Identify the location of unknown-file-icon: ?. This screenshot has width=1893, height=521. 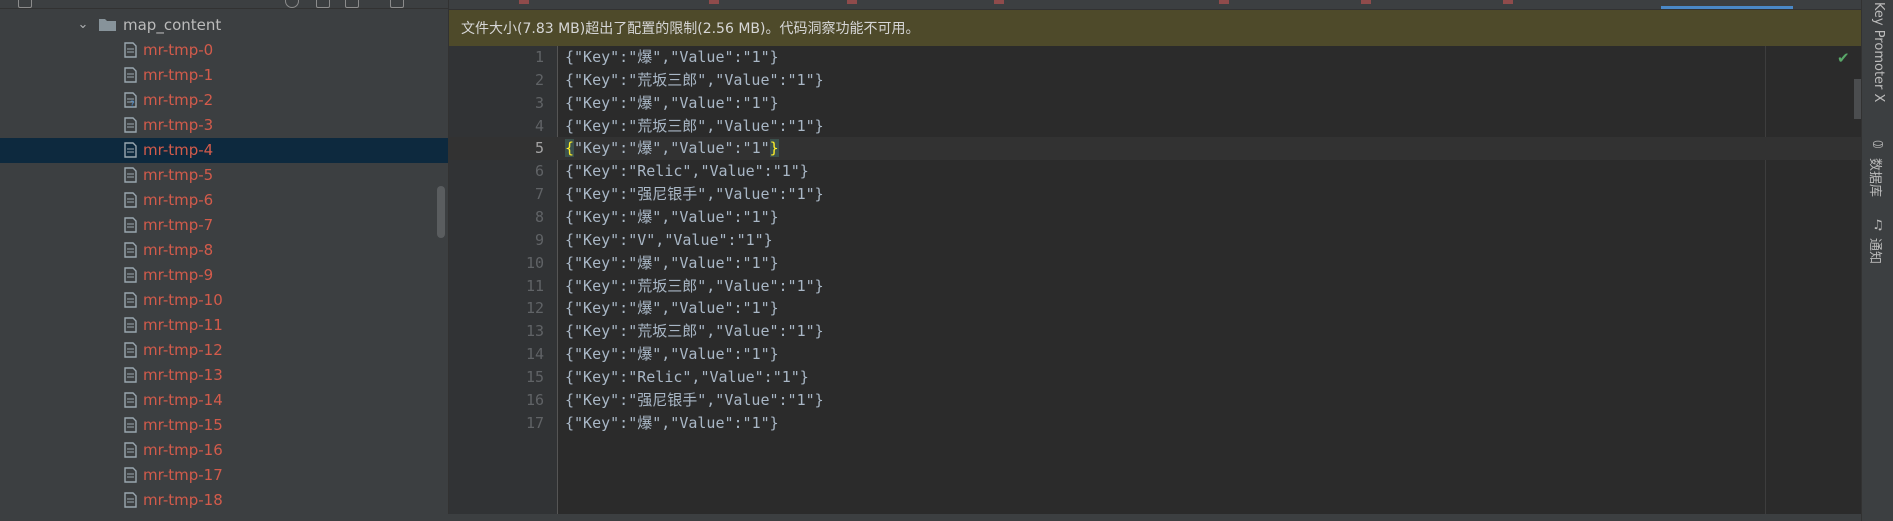
(130, 100).